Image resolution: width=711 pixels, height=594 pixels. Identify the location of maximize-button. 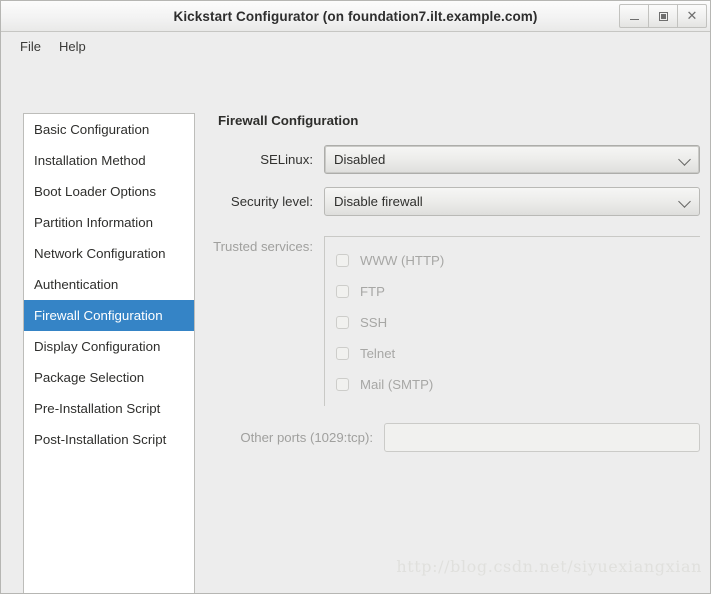
(663, 16).